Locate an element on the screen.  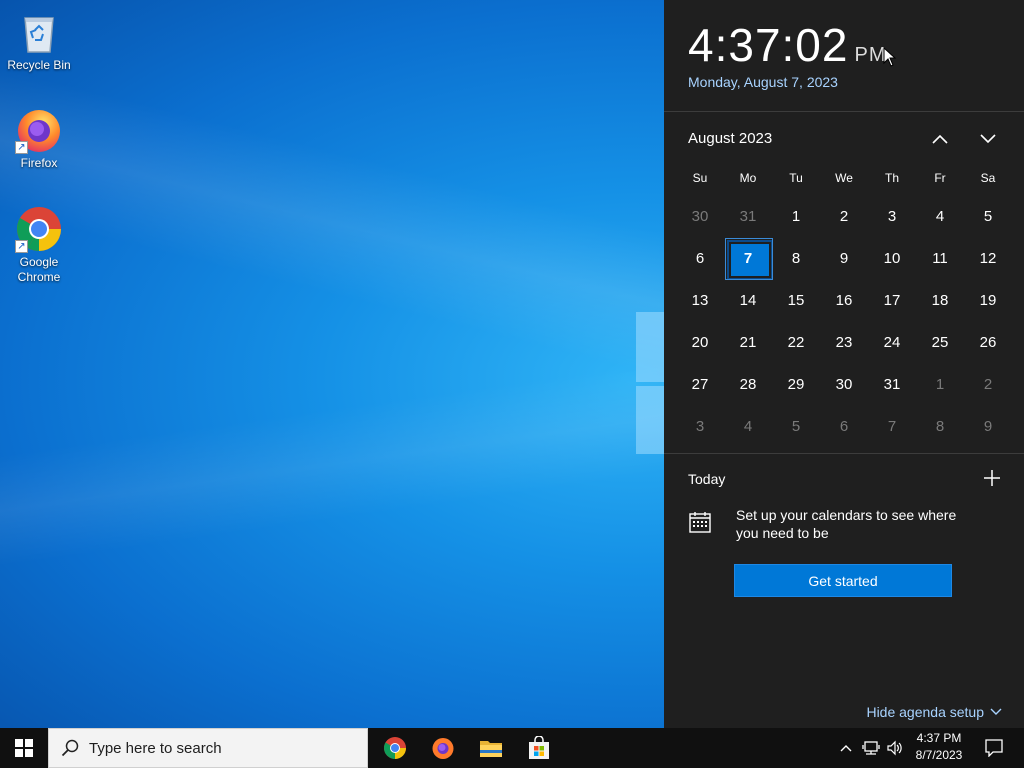
calendar-day: 20 is located at coordinates (700, 342).